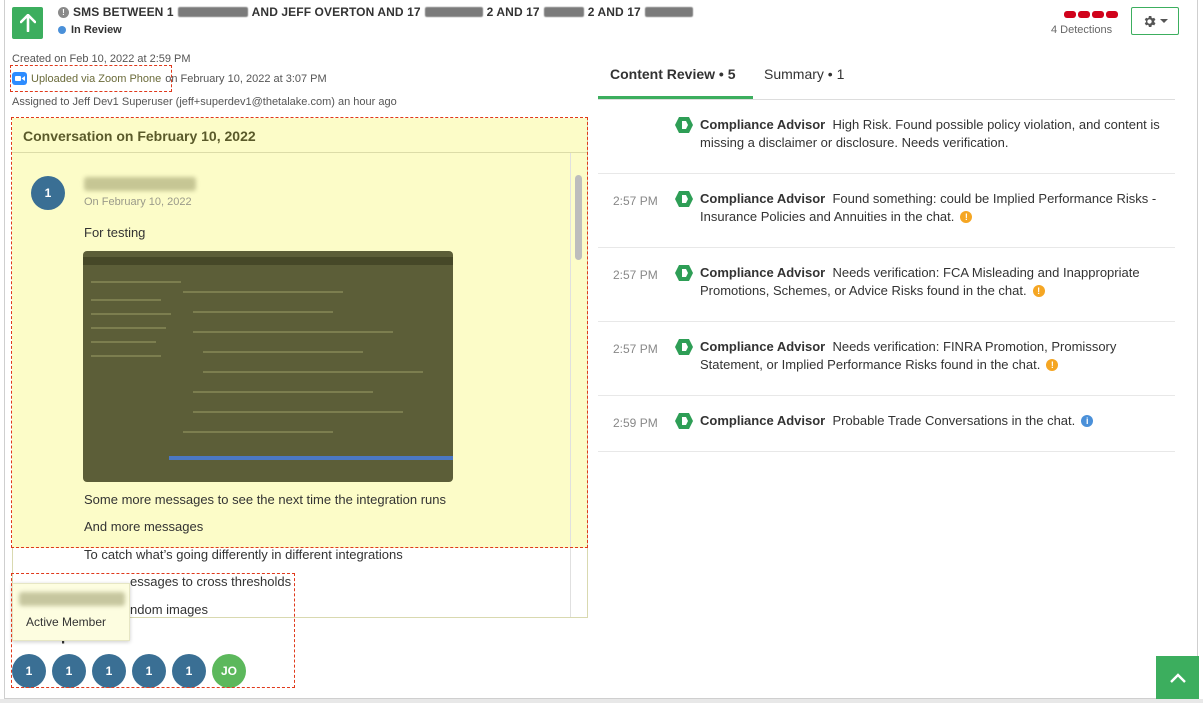  Describe the element at coordinates (1150, 21) in the screenshot. I see `gear-icon` at that location.